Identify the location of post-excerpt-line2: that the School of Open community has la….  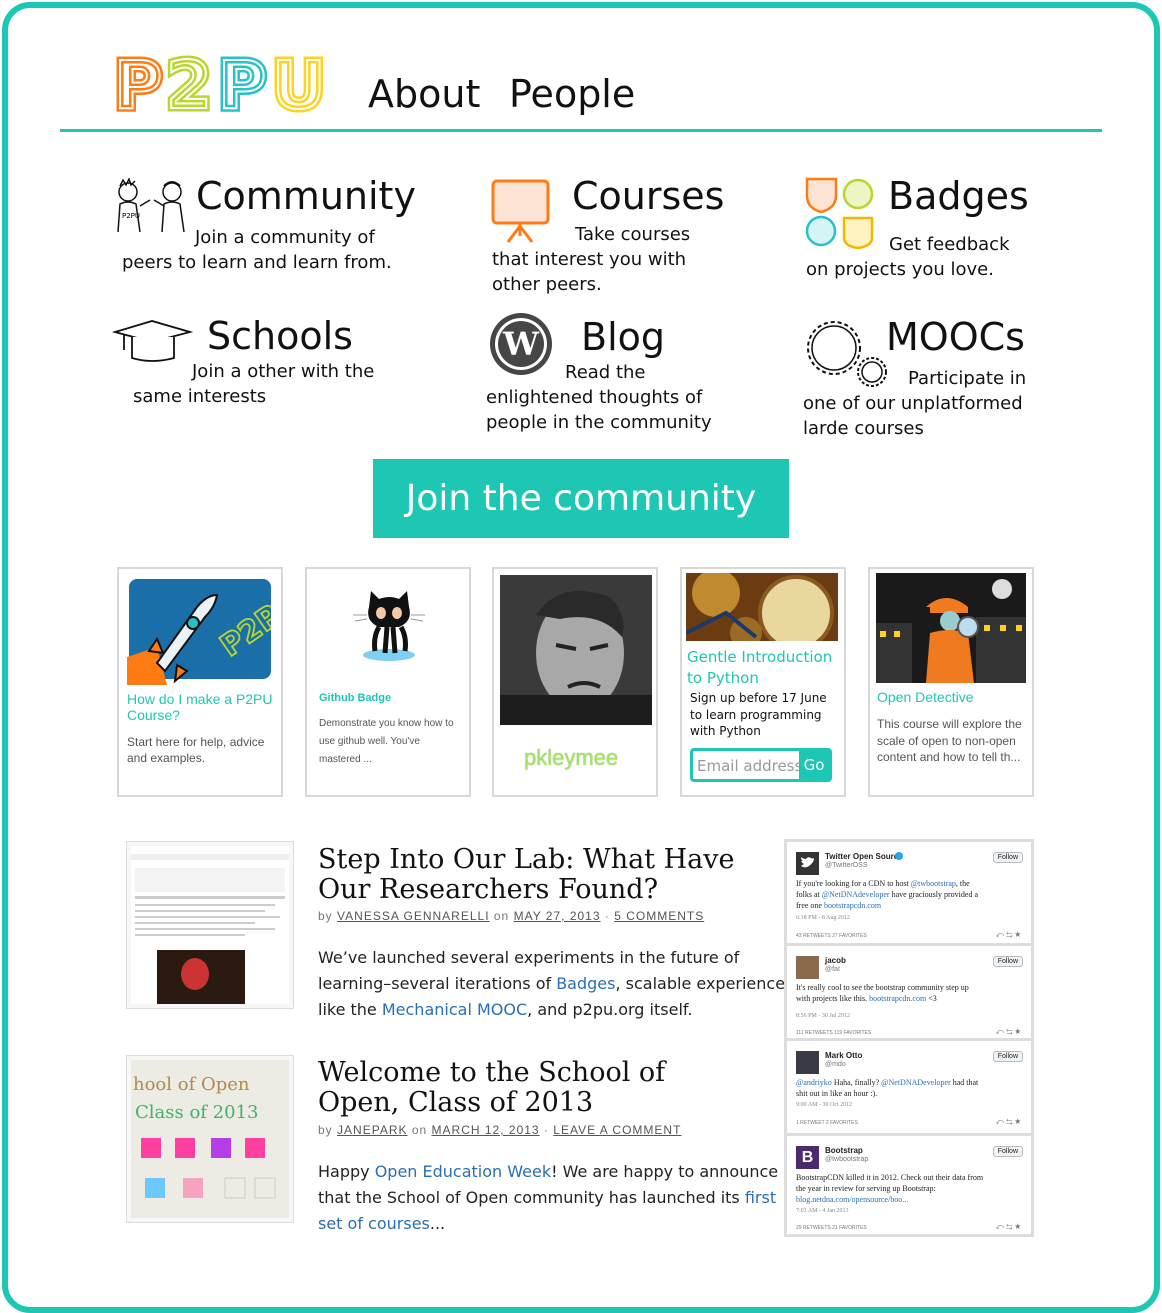
(547, 1198).